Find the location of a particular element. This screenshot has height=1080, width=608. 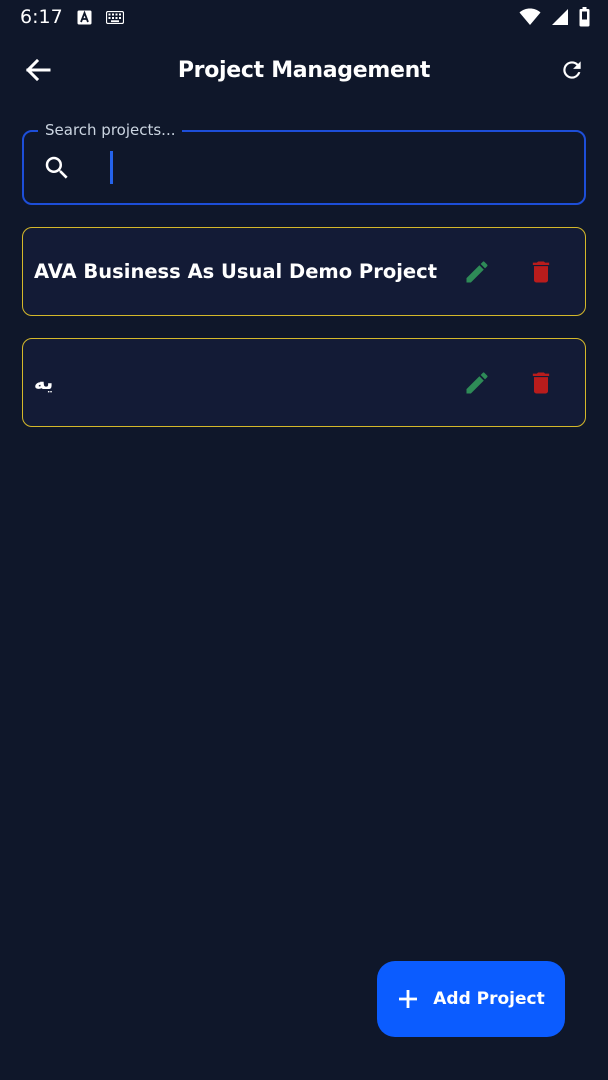

back-button is located at coordinates (38, 70).